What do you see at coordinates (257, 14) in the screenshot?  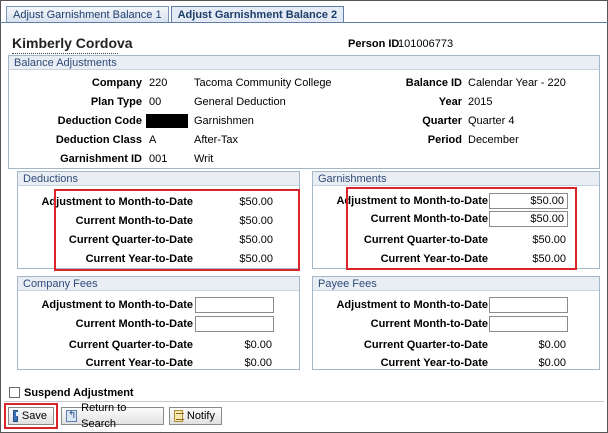 I see `tab-adjust-garnishment-balance-2: Adjust Garnishment Balance 2` at bounding box center [257, 14].